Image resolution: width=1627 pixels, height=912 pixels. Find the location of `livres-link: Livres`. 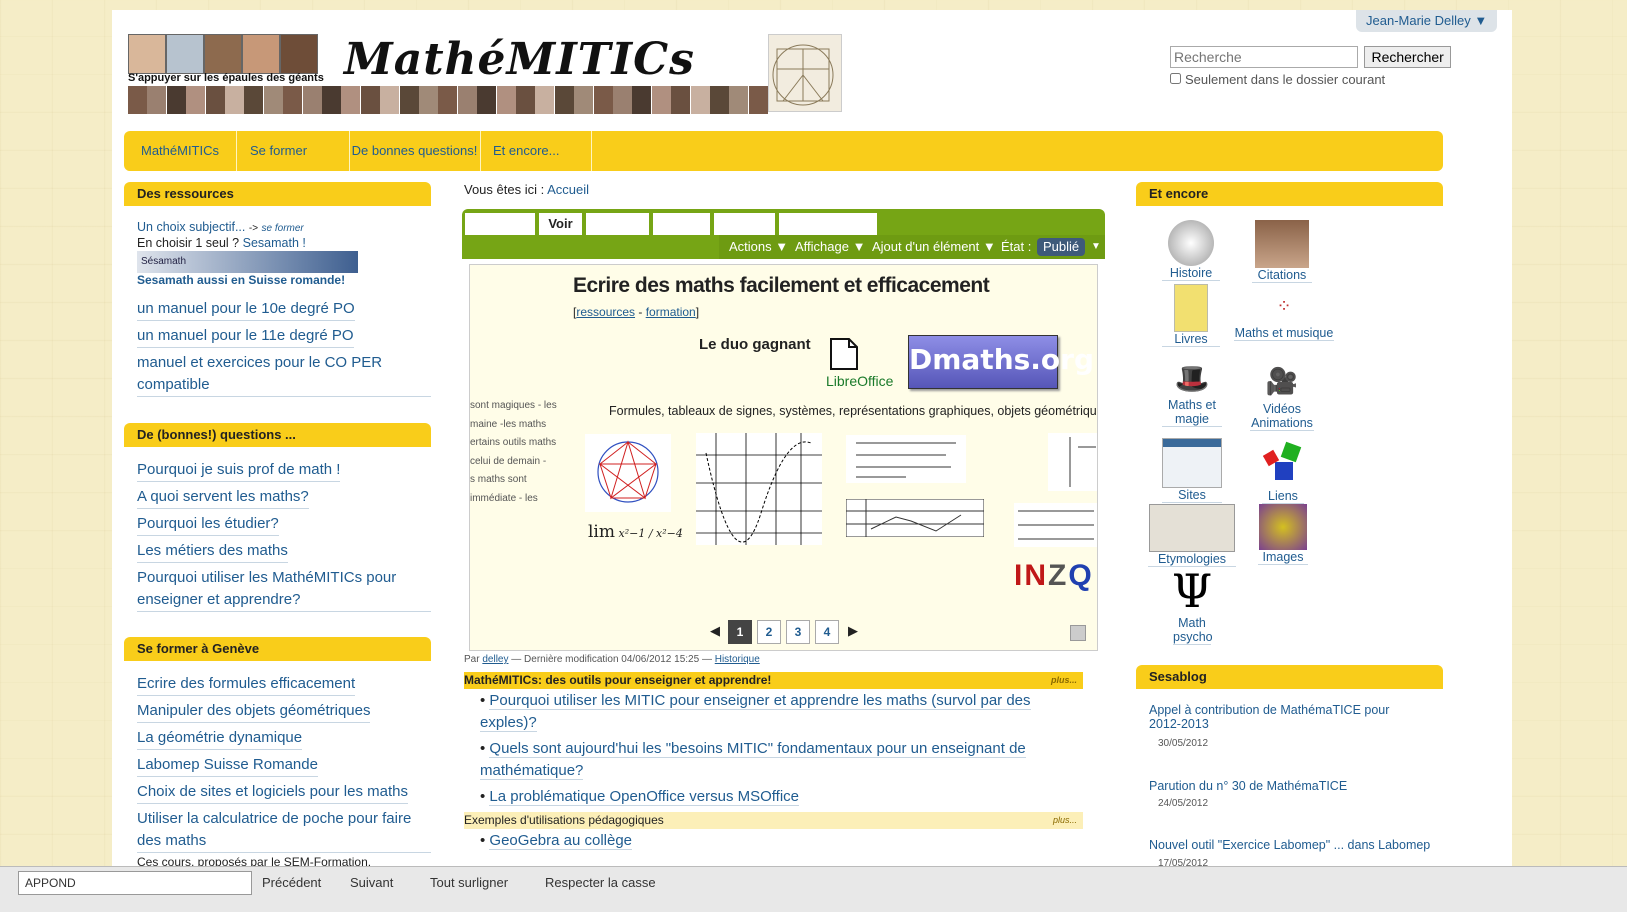

livres-link: Livres is located at coordinates (1191, 315).